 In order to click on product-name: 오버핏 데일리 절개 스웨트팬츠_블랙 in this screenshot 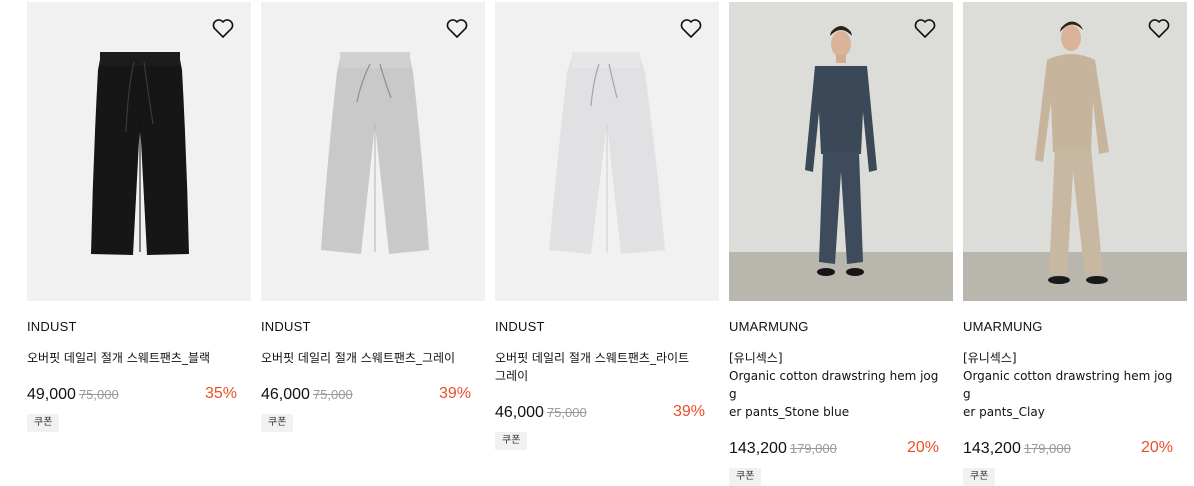, I will do `click(135, 358)`.